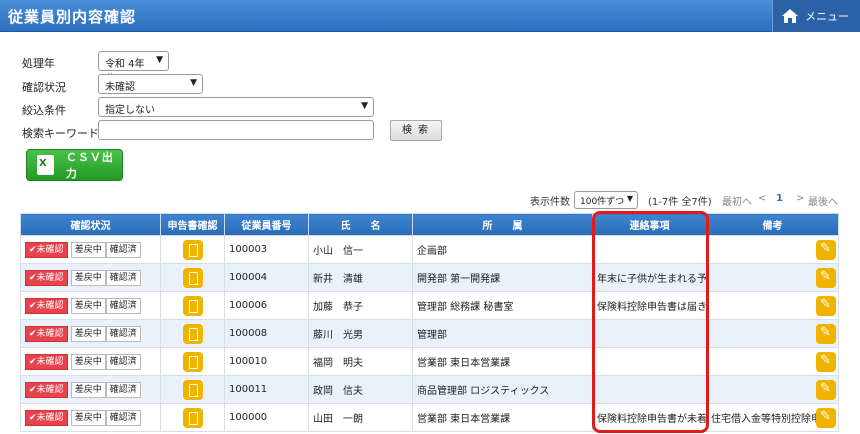  Describe the element at coordinates (266, 277) in the screenshot. I see `employee-id: 100004` at that location.